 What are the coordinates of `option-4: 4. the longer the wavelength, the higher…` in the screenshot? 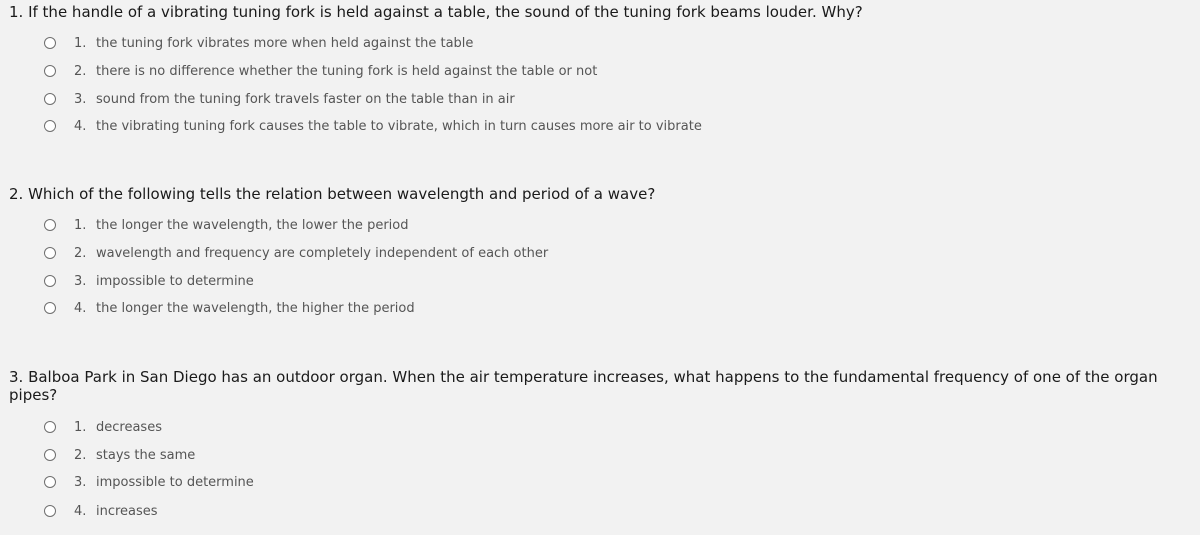 It's located at (229, 308).